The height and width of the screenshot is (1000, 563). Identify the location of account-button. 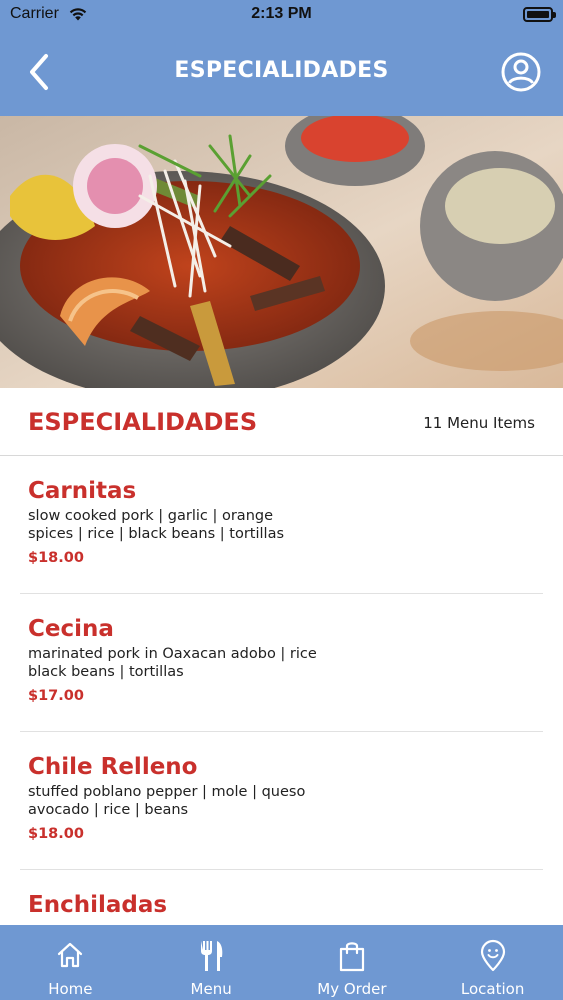
(521, 72).